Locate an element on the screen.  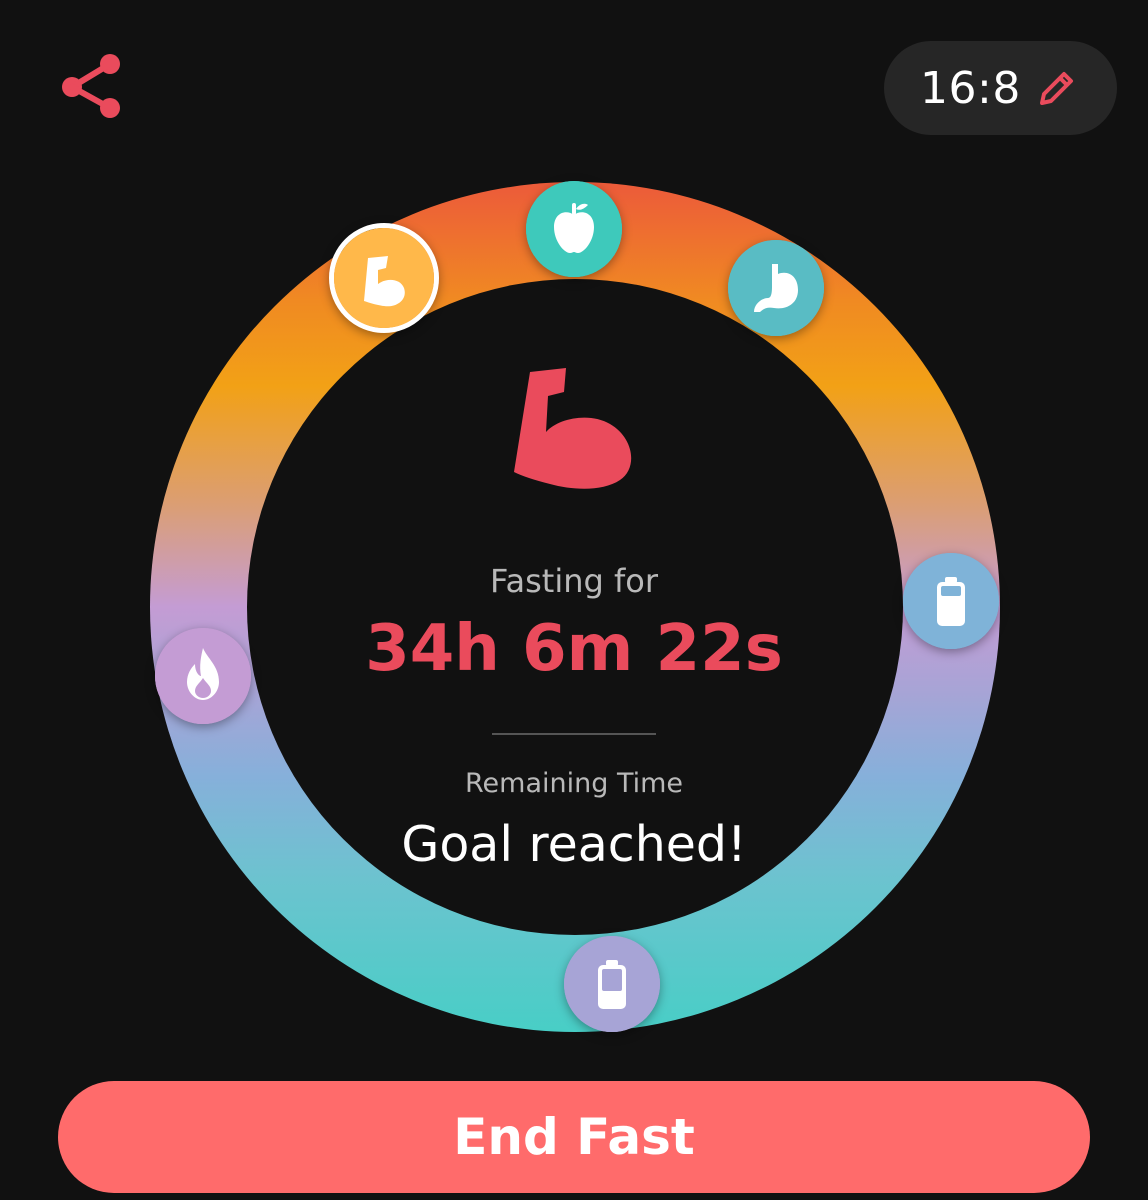
milestone-apple is located at coordinates (574, 229).